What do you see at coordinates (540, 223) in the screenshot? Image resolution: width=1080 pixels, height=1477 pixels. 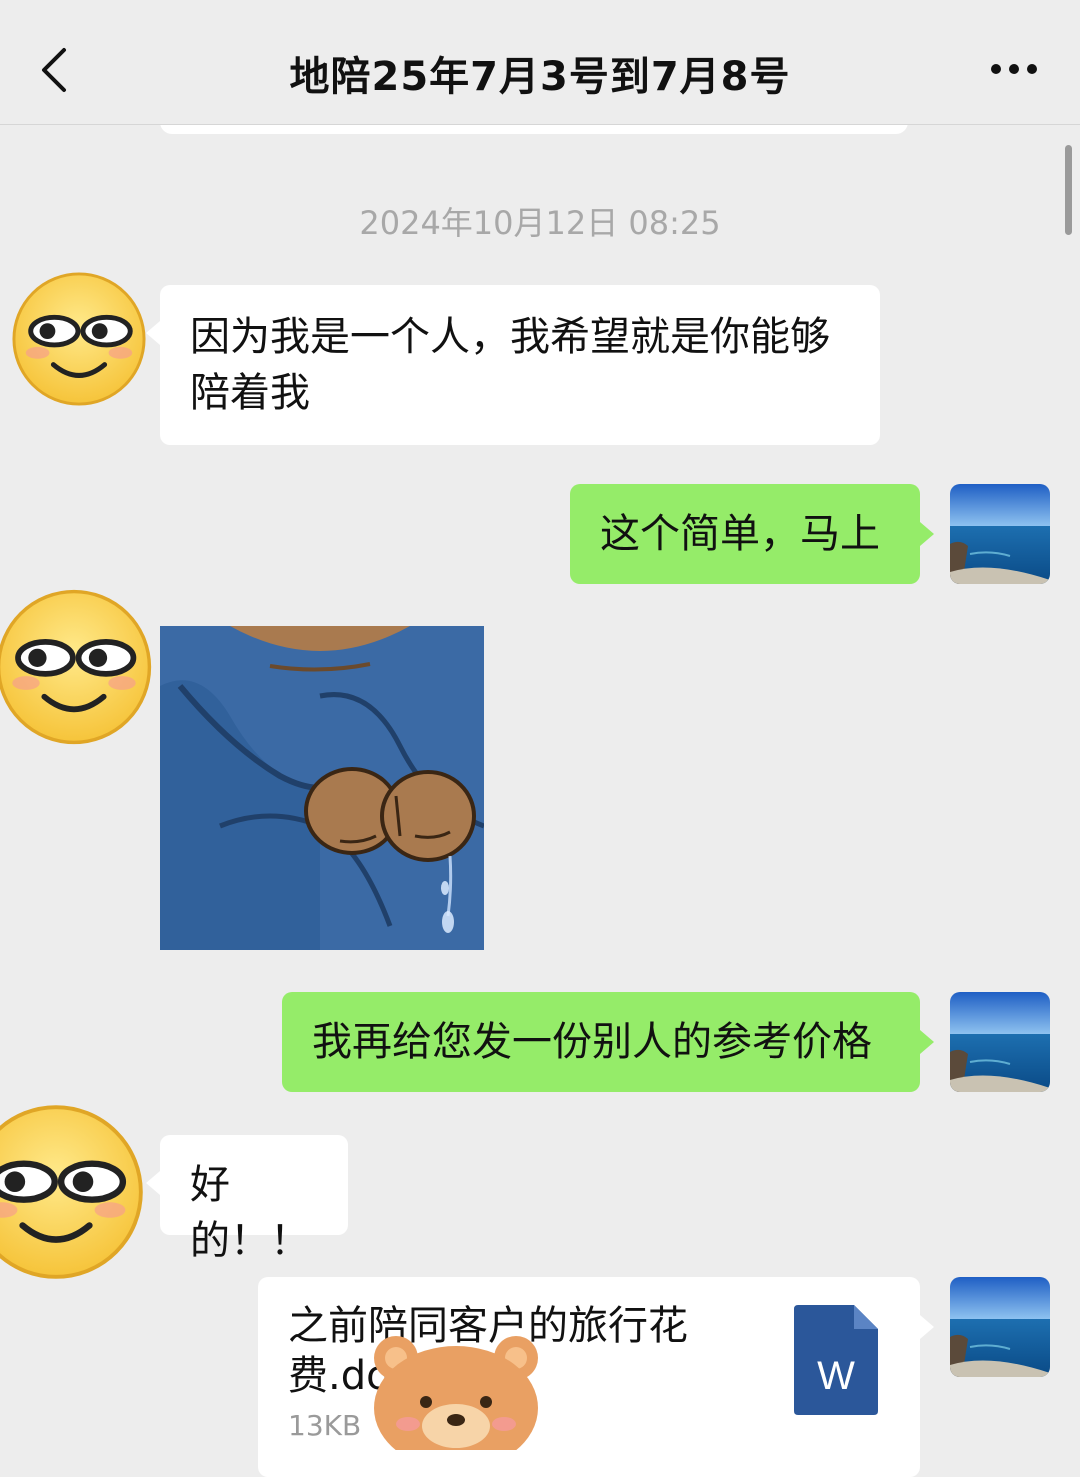 I see `message-timestamp: 2024年10月12日 08:25` at bounding box center [540, 223].